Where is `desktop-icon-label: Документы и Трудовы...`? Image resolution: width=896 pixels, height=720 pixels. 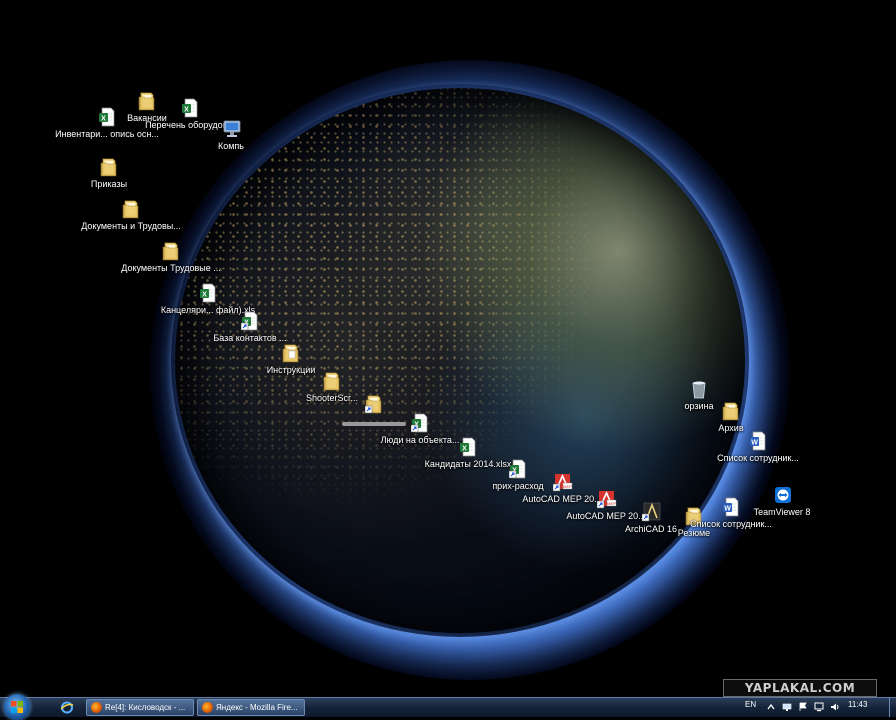
desktop-icon-label: Документы и Трудовы... is located at coordinates (131, 226).